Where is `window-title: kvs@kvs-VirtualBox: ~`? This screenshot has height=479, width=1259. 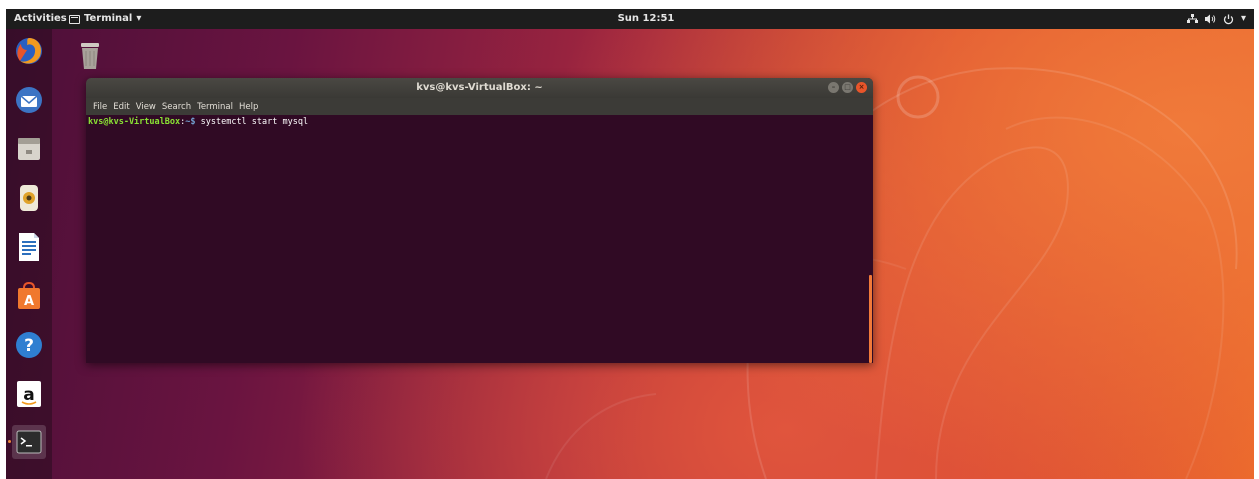 window-title: kvs@kvs-VirtualBox: ~ is located at coordinates (479, 87).